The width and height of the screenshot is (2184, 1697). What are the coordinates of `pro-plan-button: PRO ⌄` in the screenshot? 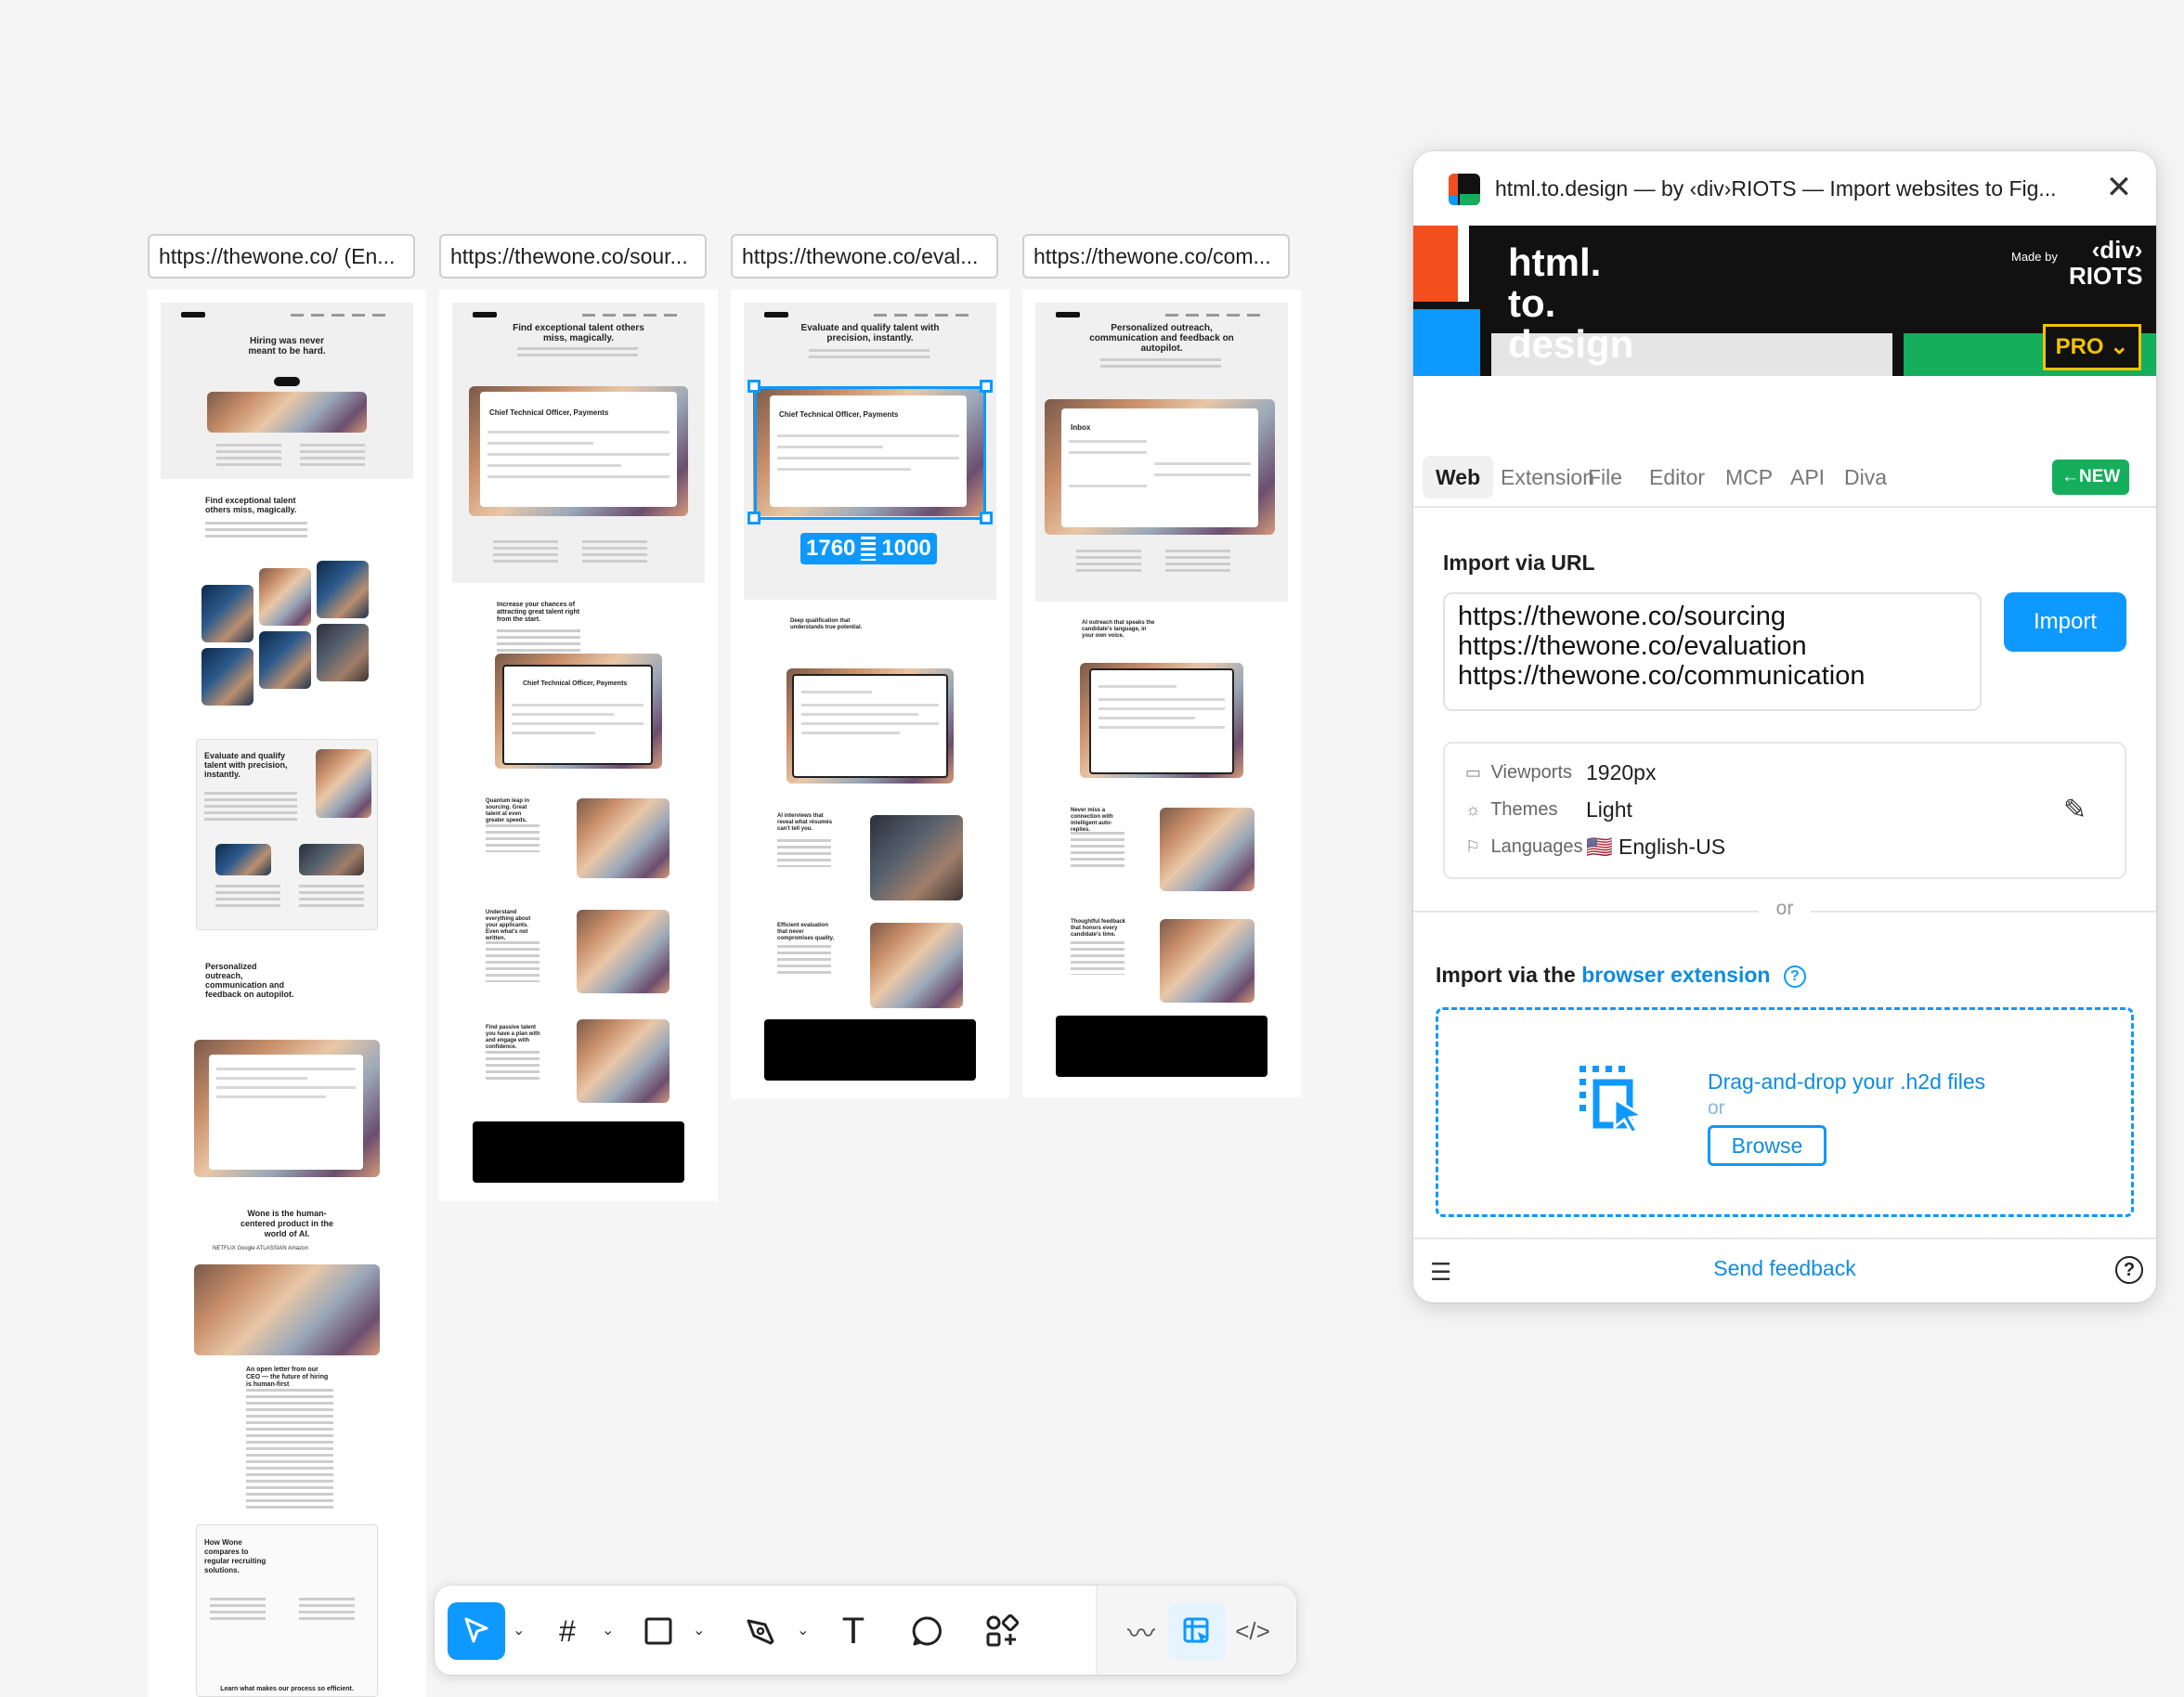 It's located at (2092, 347).